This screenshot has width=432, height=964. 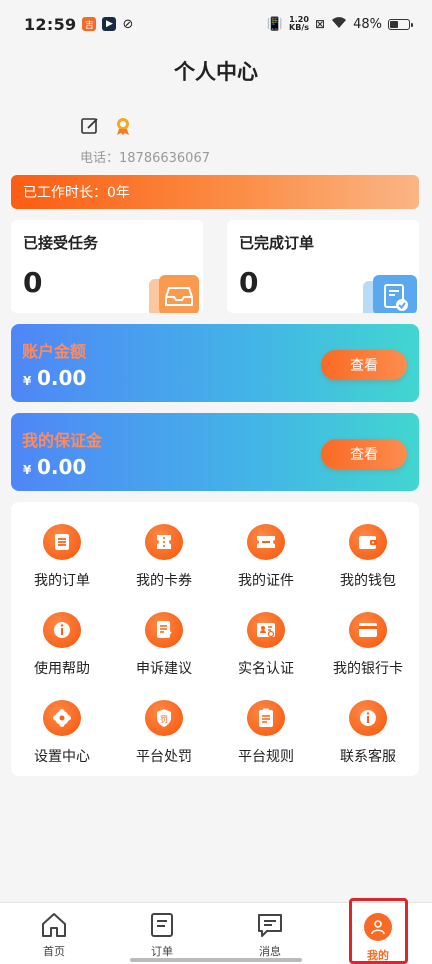 What do you see at coordinates (339, 24) in the screenshot?
I see `wifi-icon` at bounding box center [339, 24].